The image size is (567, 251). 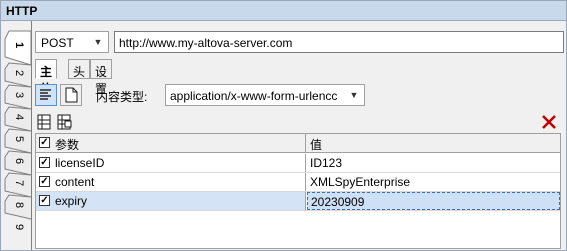 I want to click on table-row: ✓ expiry 20230909, so click(x=298, y=201).